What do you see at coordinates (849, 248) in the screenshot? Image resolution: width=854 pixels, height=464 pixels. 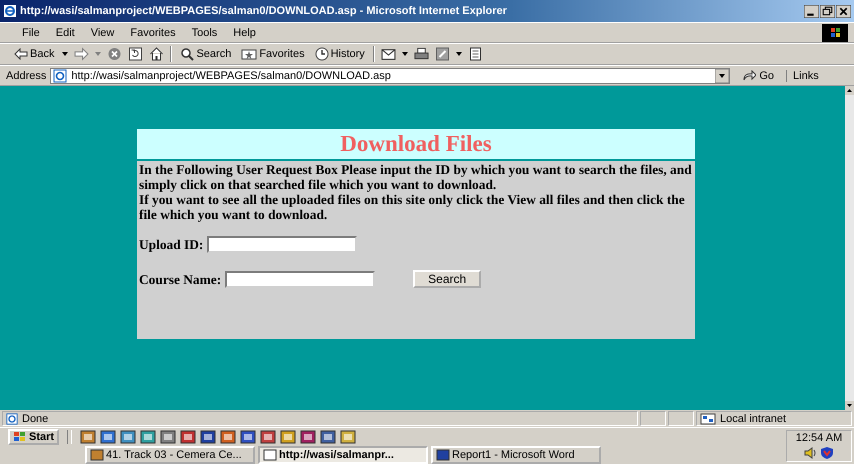 I see `scrollbar` at bounding box center [849, 248].